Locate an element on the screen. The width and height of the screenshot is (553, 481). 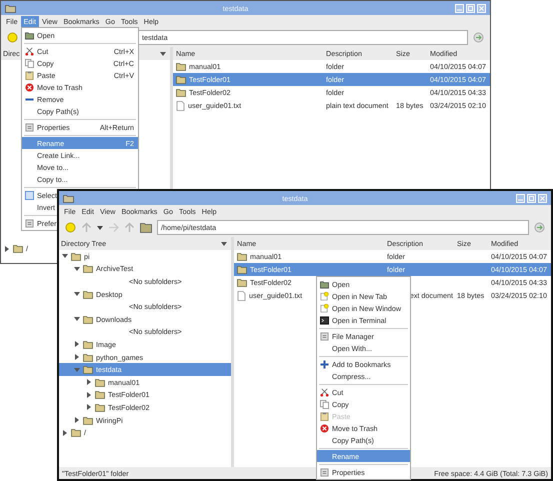
select-all-icon is located at coordinates (29, 195).